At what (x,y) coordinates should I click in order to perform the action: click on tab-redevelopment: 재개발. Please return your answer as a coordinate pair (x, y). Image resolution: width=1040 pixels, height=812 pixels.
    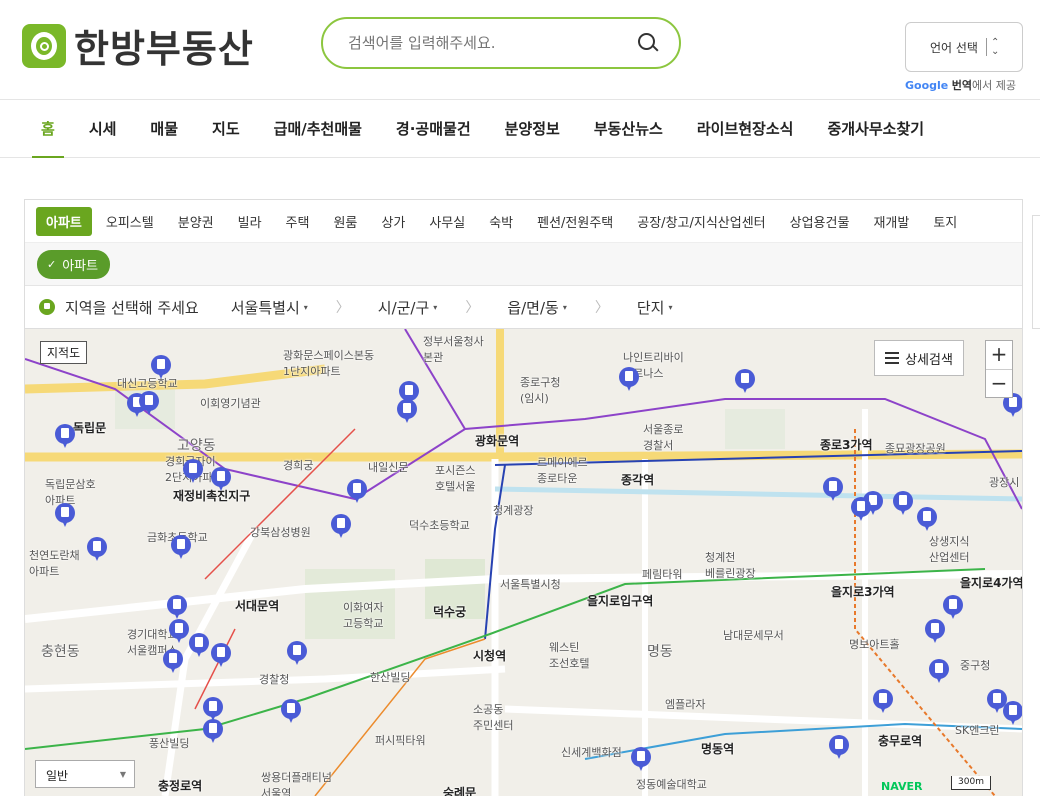
    Looking at the image, I should click on (891, 221).